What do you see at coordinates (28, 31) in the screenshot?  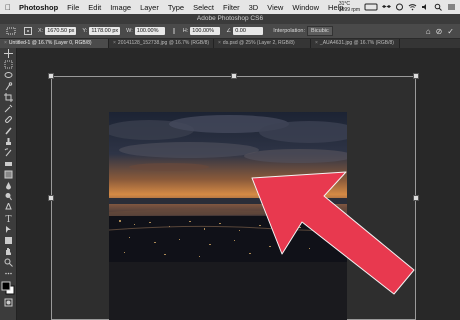 I see `reference-point-icon` at bounding box center [28, 31].